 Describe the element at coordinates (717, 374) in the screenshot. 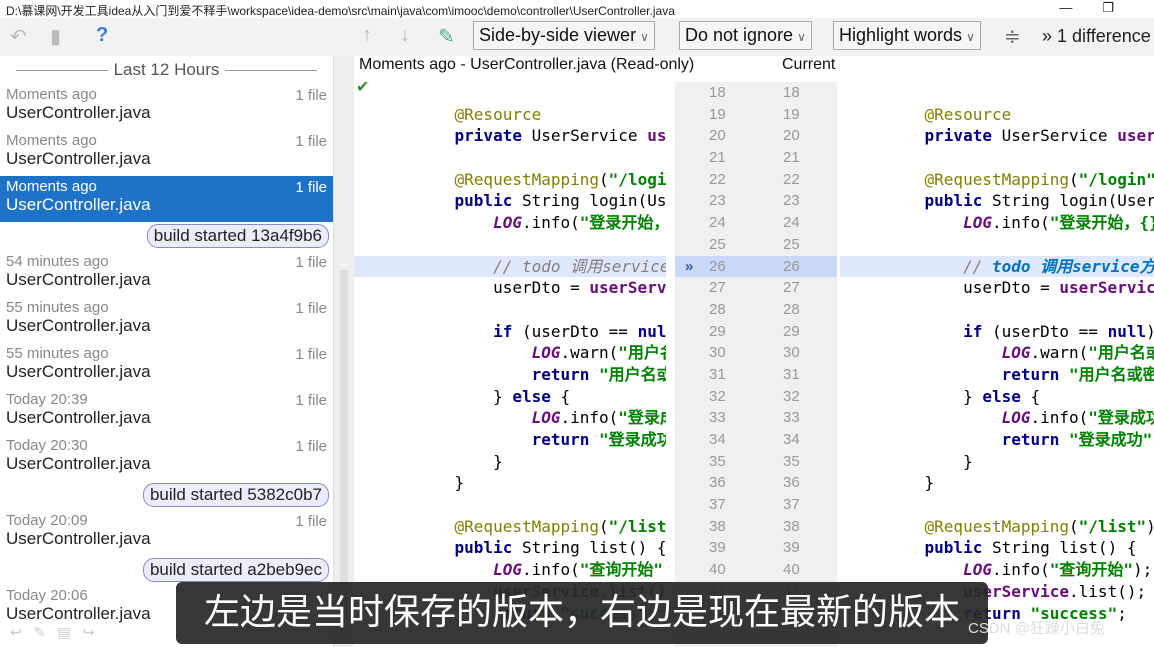

I see `left-line-number: 31` at that location.